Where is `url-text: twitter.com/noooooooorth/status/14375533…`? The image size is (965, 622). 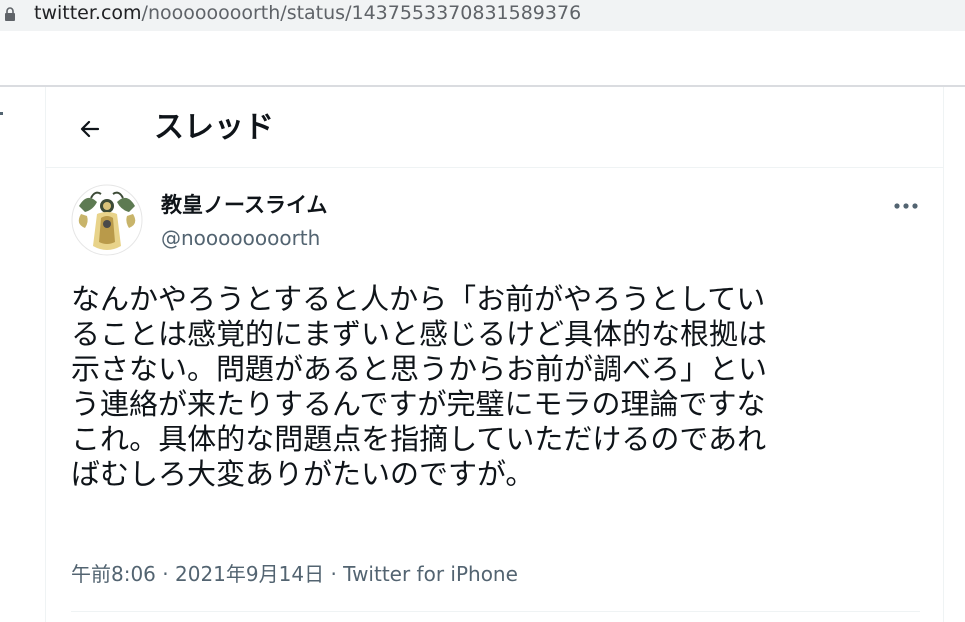 url-text: twitter.com/noooooooorth/status/14375533… is located at coordinates (307, 13).